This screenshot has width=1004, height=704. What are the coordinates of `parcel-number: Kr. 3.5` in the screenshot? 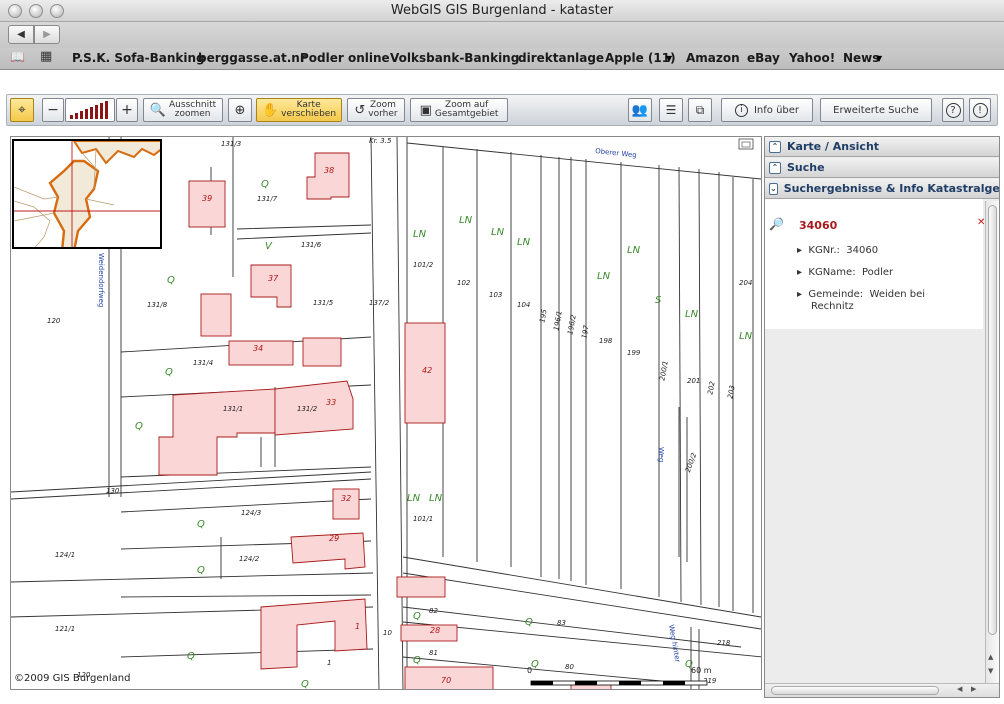 It's located at (380, 141).